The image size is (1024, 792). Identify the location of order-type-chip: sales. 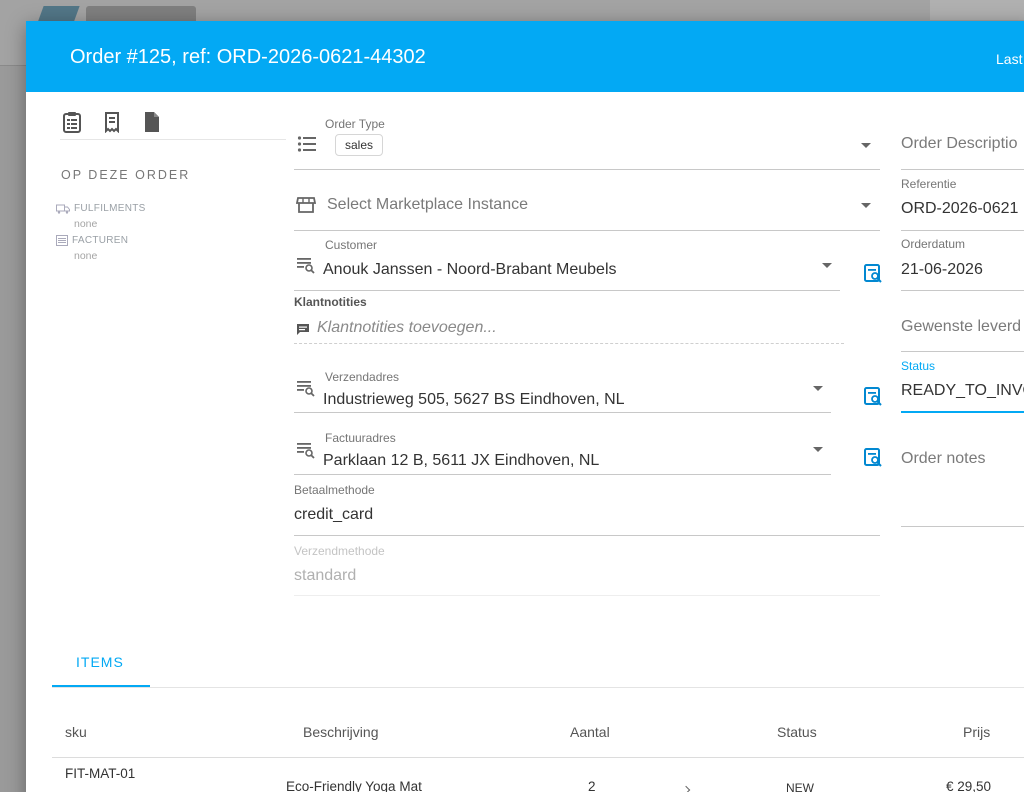
(359, 145).